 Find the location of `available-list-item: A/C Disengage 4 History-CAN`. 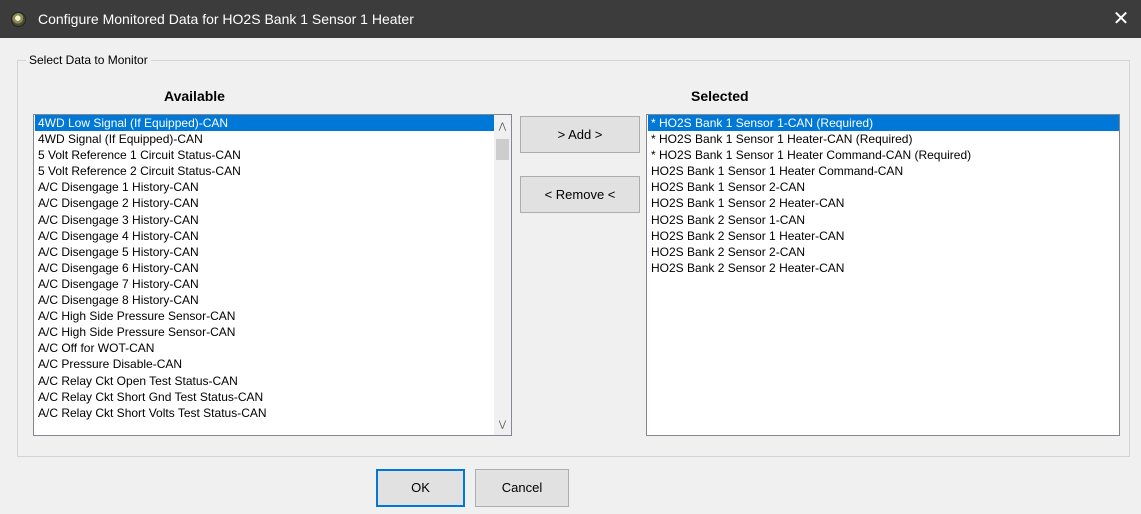

available-list-item: A/C Disengage 4 History-CAN is located at coordinates (273, 236).